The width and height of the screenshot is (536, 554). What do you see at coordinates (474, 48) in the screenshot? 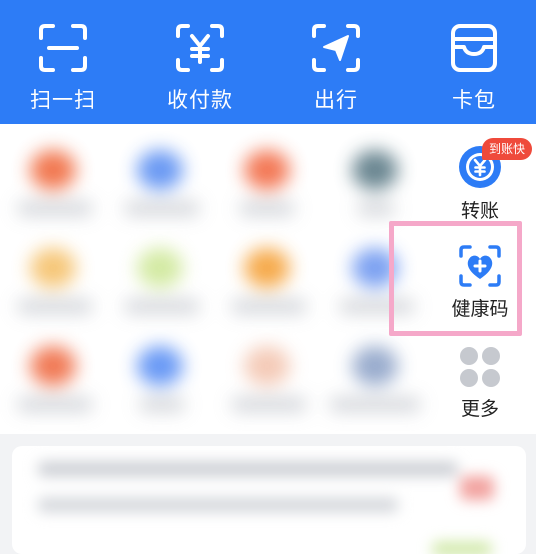
I see `wallet-icon` at bounding box center [474, 48].